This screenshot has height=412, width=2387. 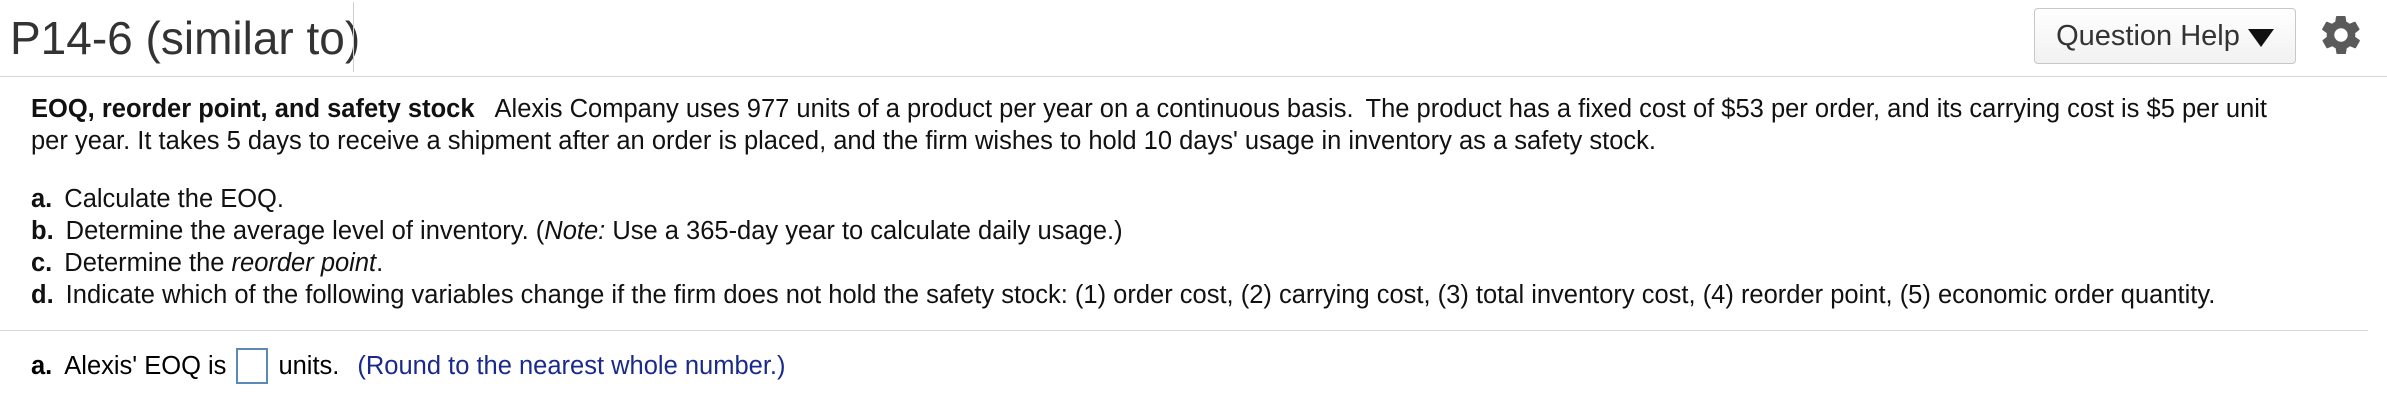 What do you see at coordinates (2148, 35) in the screenshot?
I see `question-help-label: Question Help` at bounding box center [2148, 35].